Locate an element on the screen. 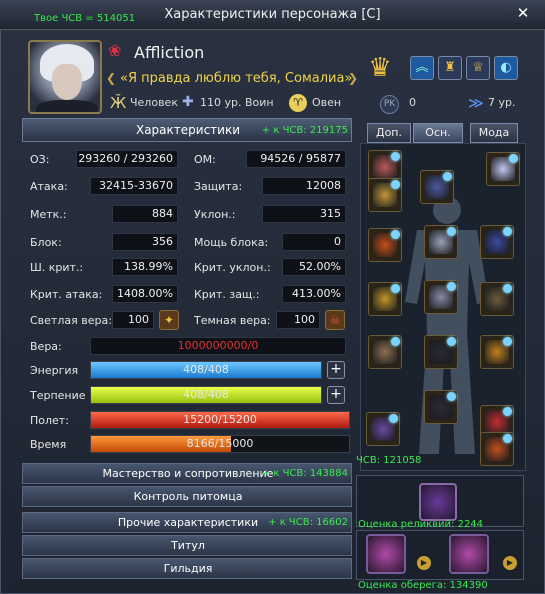  boots-slot is located at coordinates (497, 299).